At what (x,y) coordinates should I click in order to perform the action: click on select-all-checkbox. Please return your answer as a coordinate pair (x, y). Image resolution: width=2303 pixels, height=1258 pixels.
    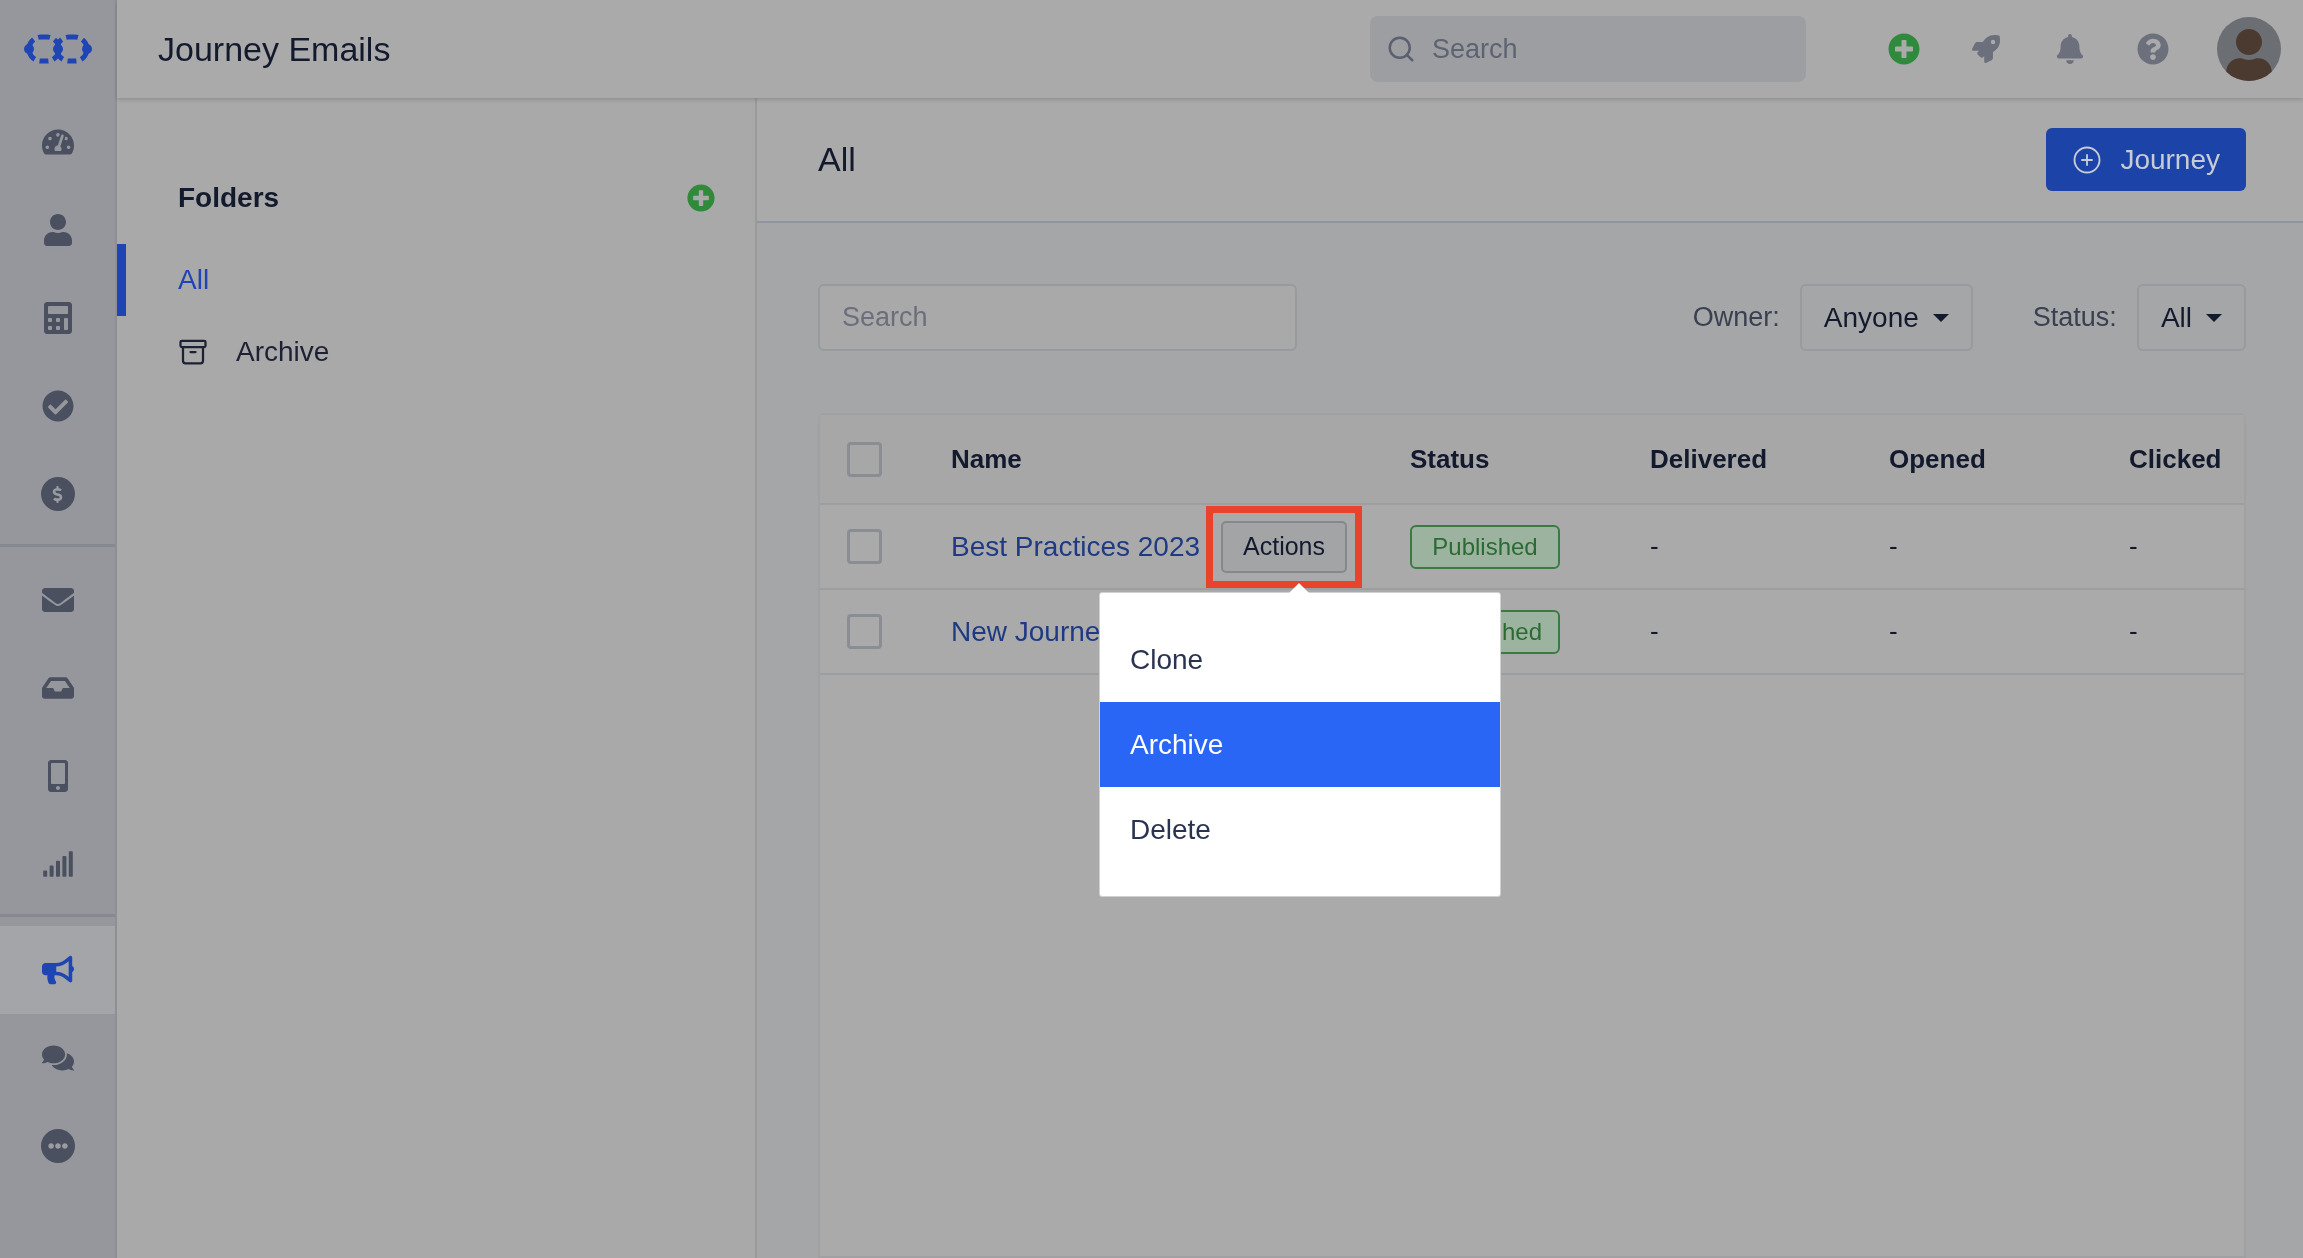
    Looking at the image, I should click on (864, 459).